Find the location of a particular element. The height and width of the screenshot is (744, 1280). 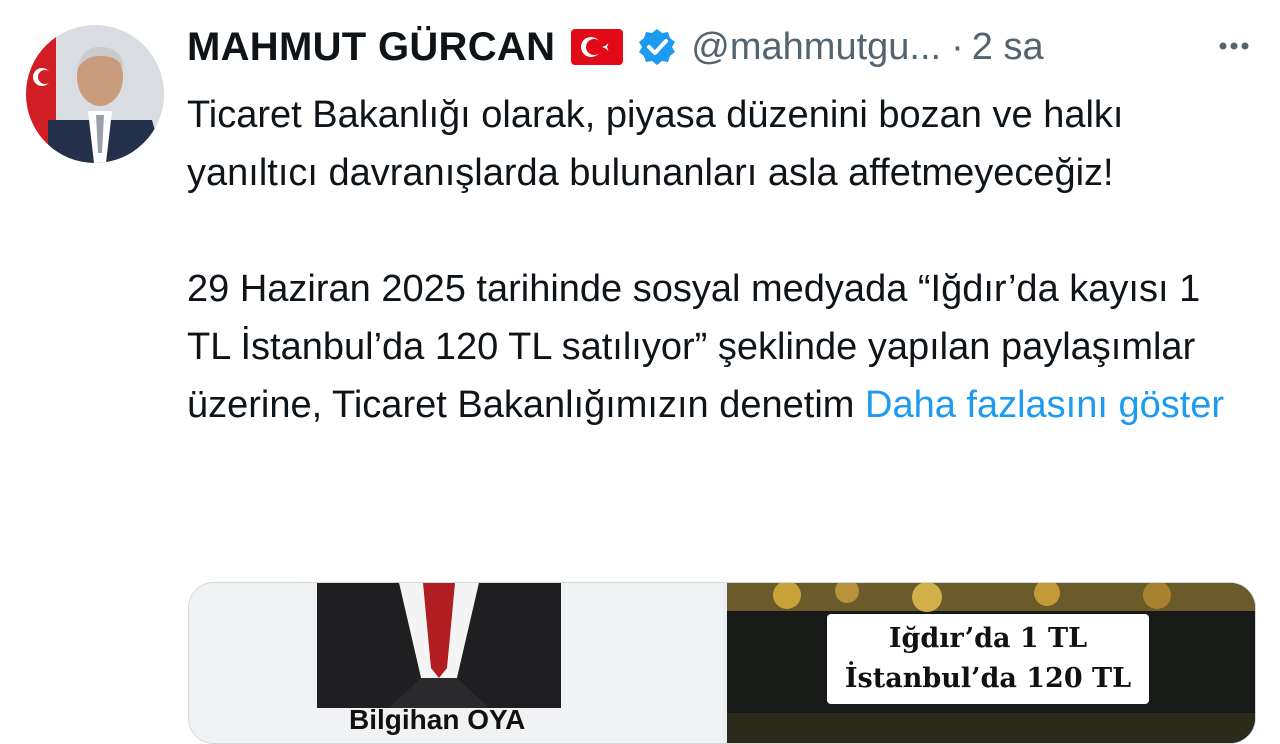

author-name: MAHMUT GÜRCAN is located at coordinates (371, 47).